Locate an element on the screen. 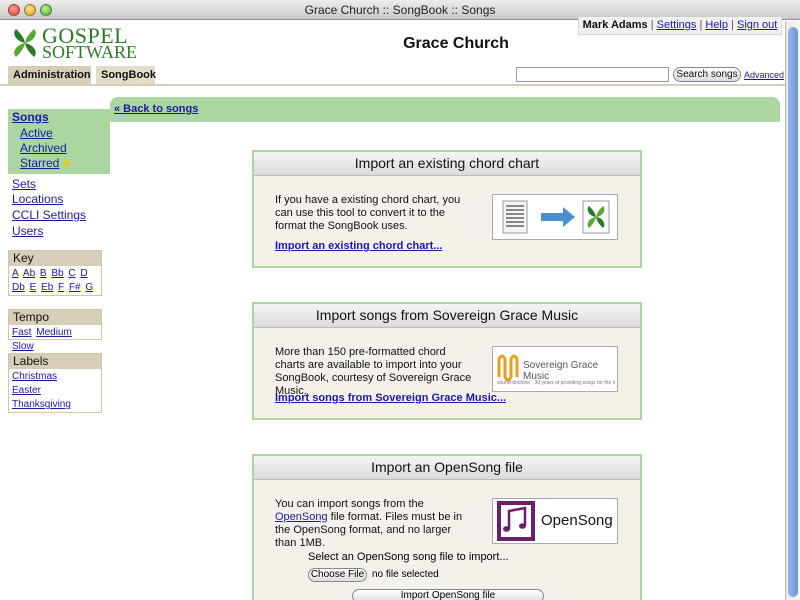  sidebar-songs-group: Songs Active Archived Starred ★ is located at coordinates (59, 141).